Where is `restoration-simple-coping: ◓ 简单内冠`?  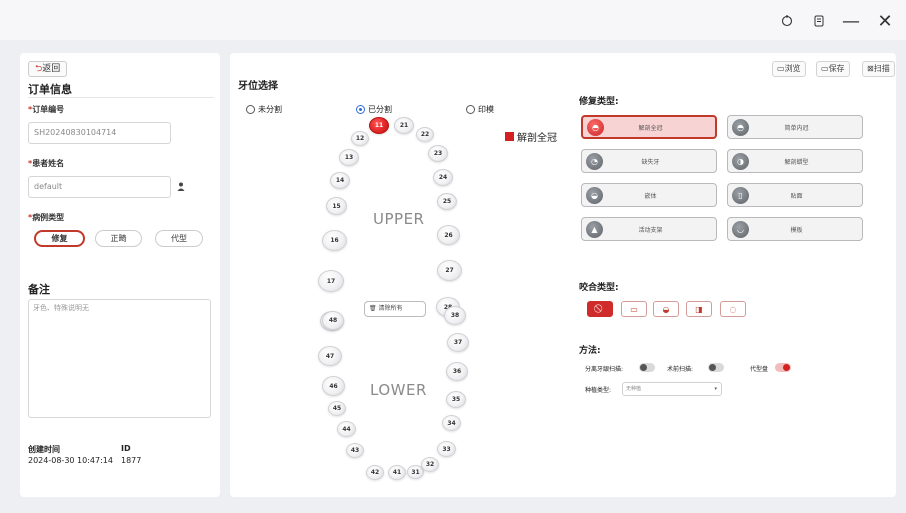 restoration-simple-coping: ◓ 简单内冠 is located at coordinates (795, 127).